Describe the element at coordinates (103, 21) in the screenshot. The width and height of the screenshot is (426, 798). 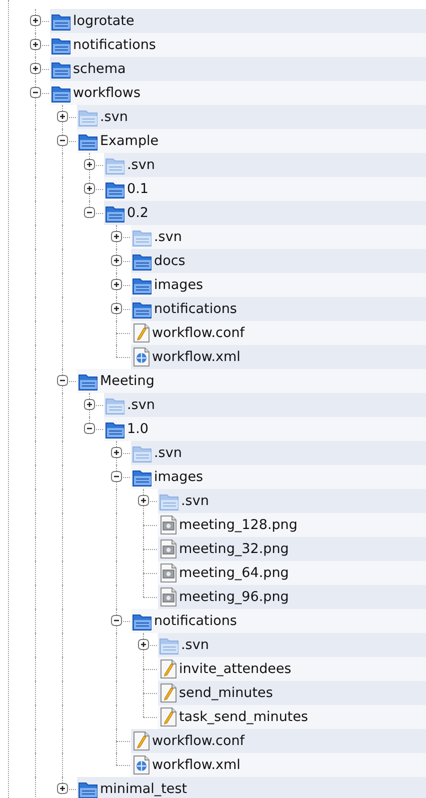
I see `tree-item-label: logrotate` at that location.